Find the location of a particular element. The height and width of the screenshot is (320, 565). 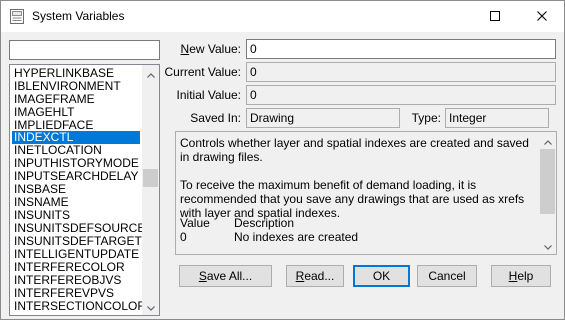

current-value-field: 0 is located at coordinates (401, 72).